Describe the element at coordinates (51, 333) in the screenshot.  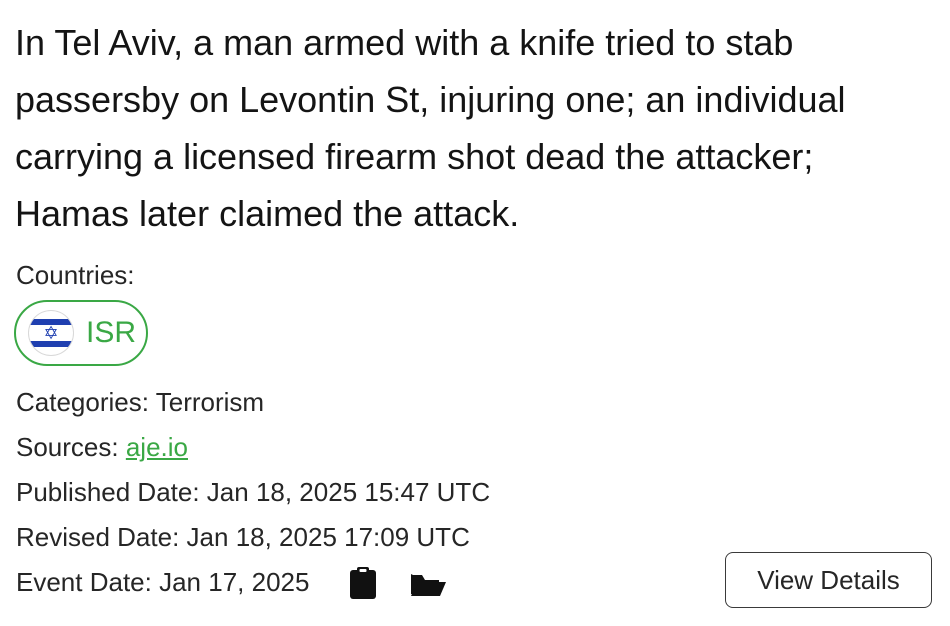
I see `israel-flag-icon: ✡` at that location.